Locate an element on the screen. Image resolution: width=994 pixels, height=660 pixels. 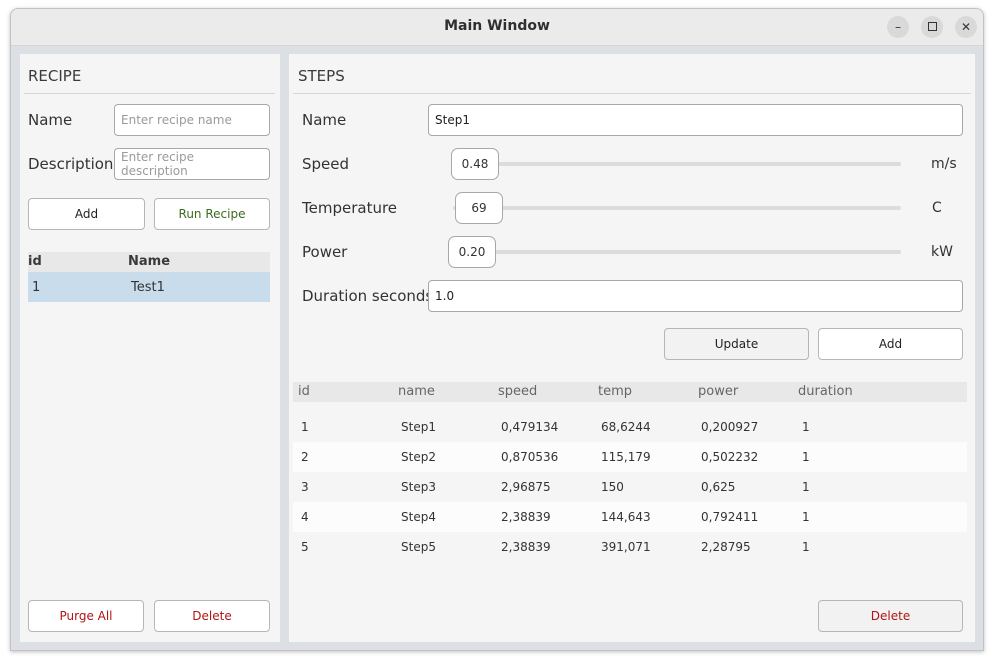
steps-col-duration: duration is located at coordinates (825, 391).